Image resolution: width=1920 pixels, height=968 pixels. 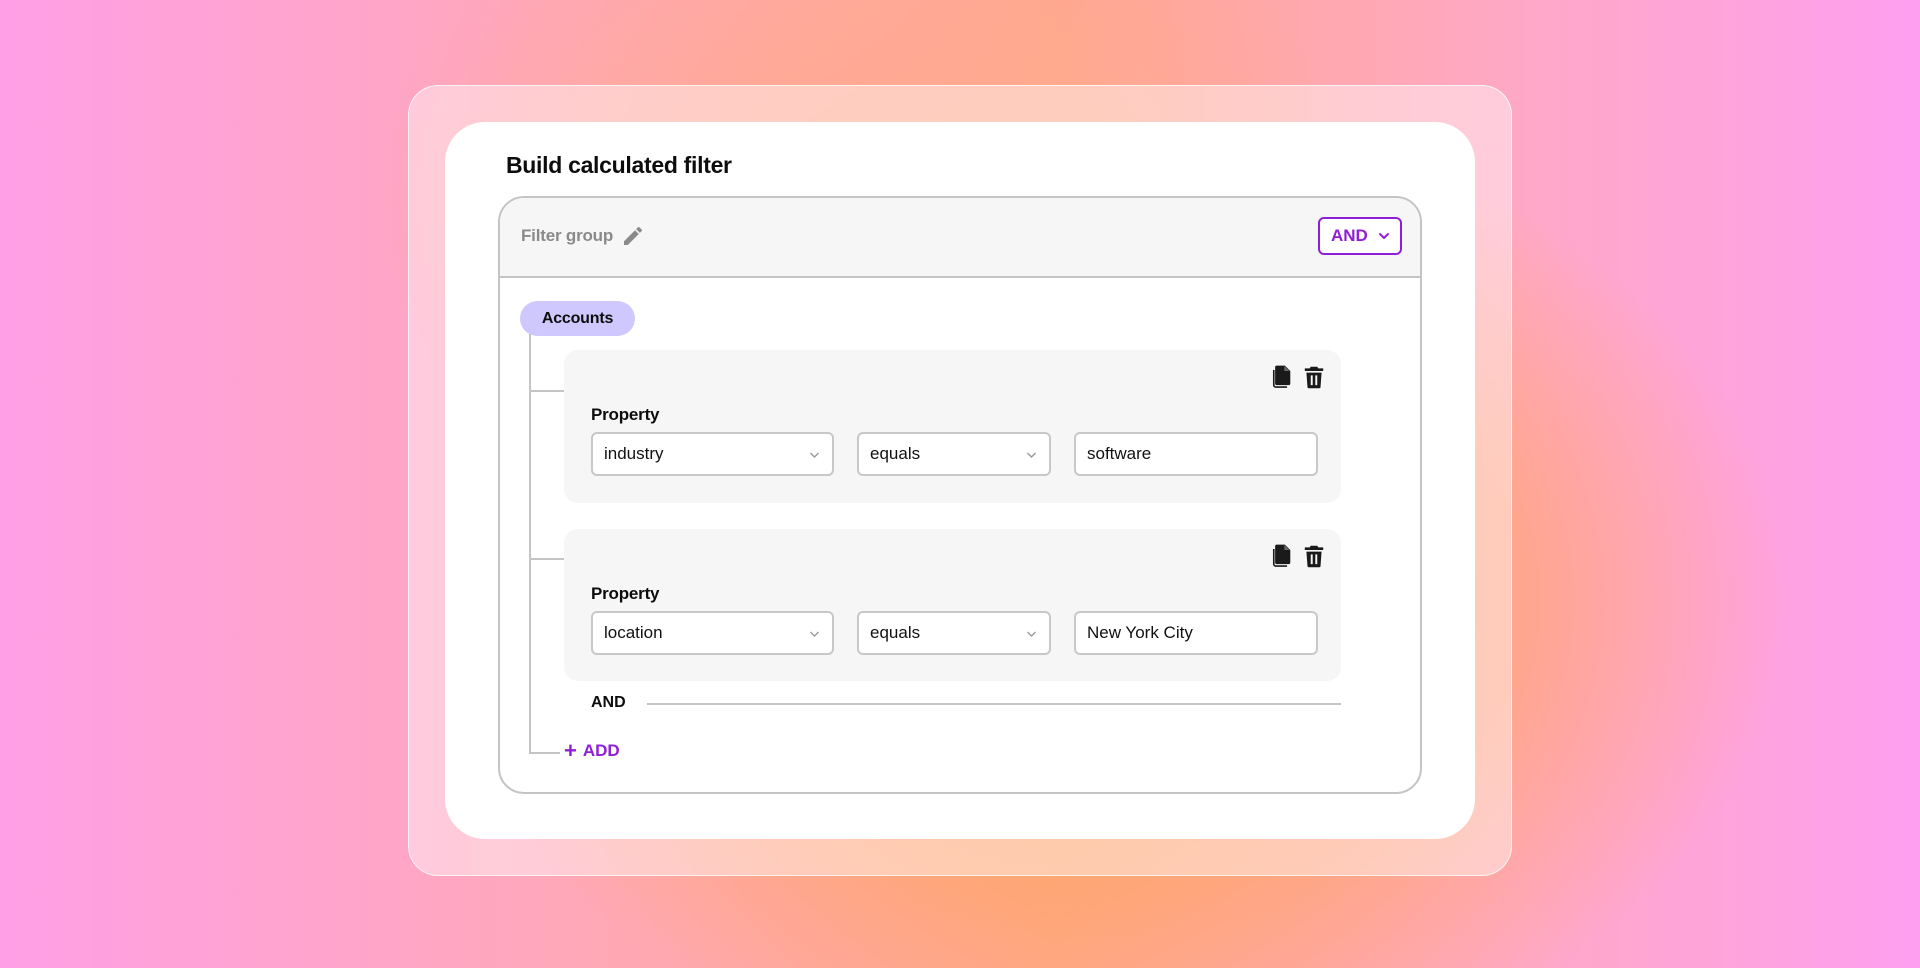 I want to click on value-input-text: New York City, so click(x=1140, y=632).